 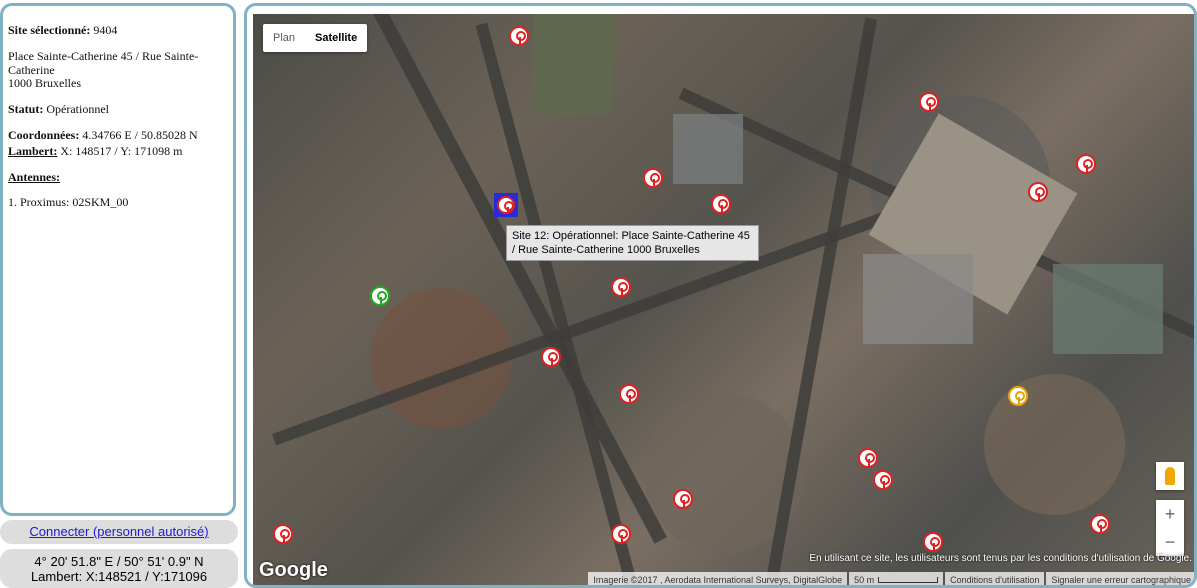 I want to click on status-value: Opérationnel, so click(x=77, y=109).